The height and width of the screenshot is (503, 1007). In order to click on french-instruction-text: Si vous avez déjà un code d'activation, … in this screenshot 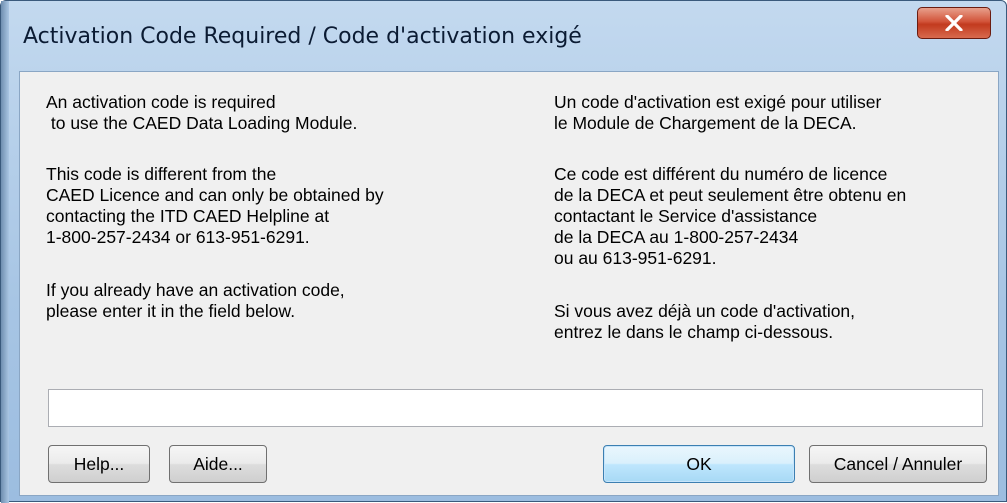, I will do `click(705, 321)`.